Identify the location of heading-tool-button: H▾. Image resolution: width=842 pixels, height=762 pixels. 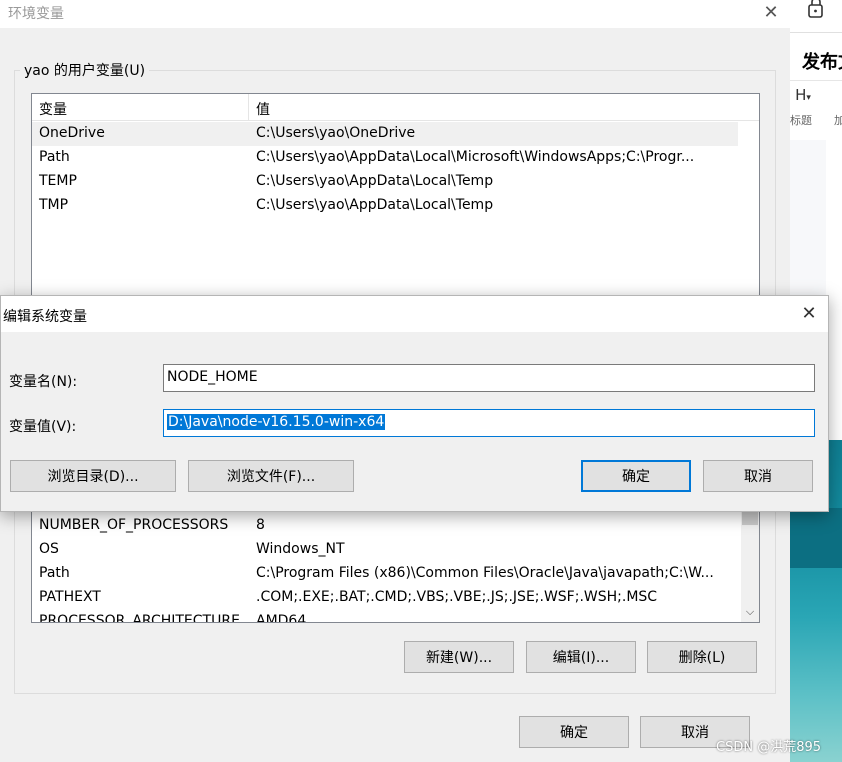
(803, 95).